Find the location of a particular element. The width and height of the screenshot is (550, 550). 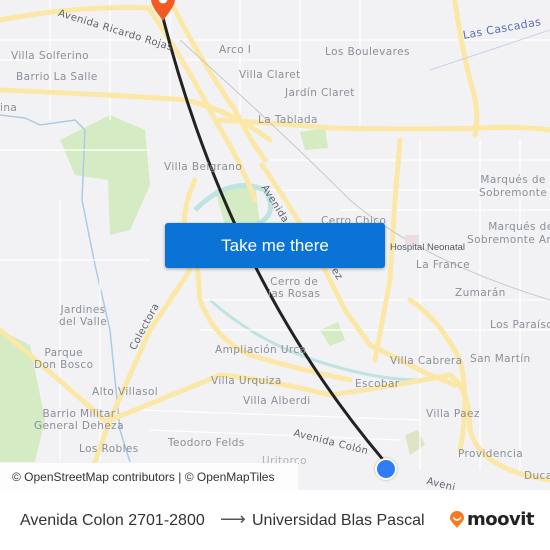

map-label-neighborhood: Jardines del Valle is located at coordinates (83, 316).